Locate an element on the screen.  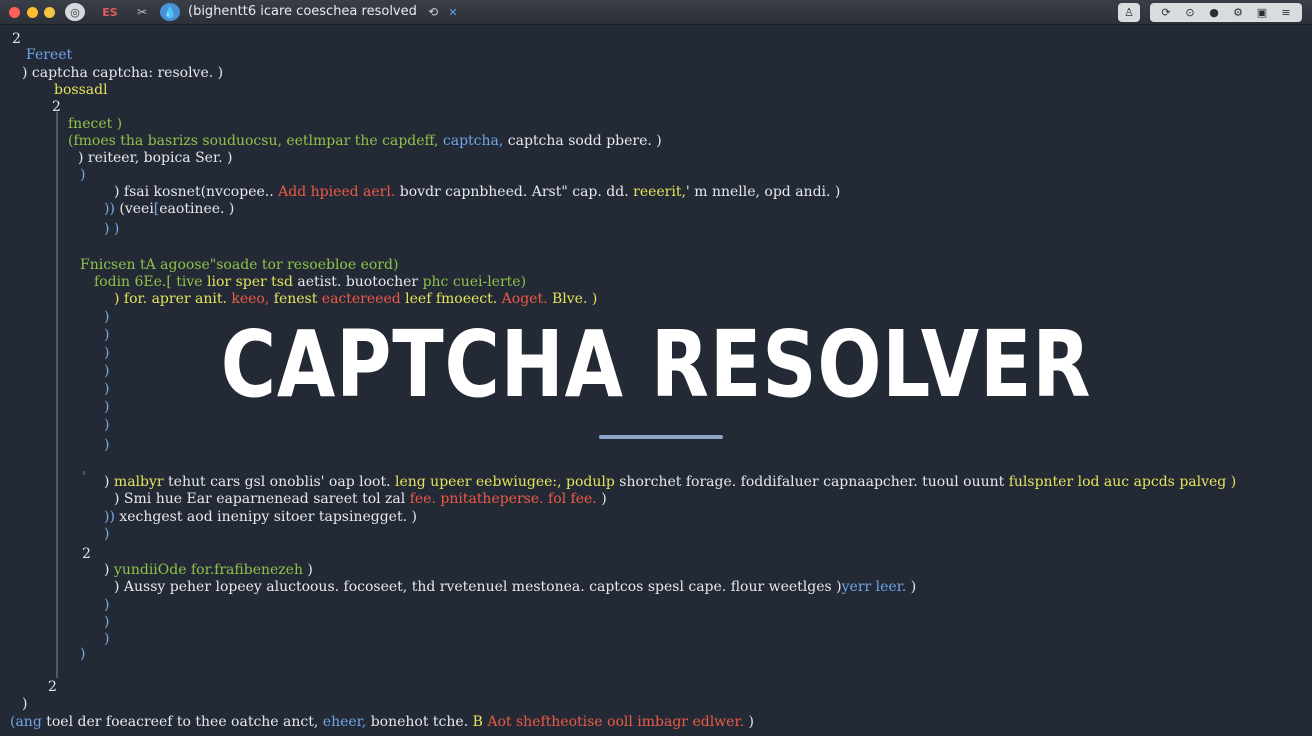
clipboard-icon: ▣ is located at coordinates (1262, 12).